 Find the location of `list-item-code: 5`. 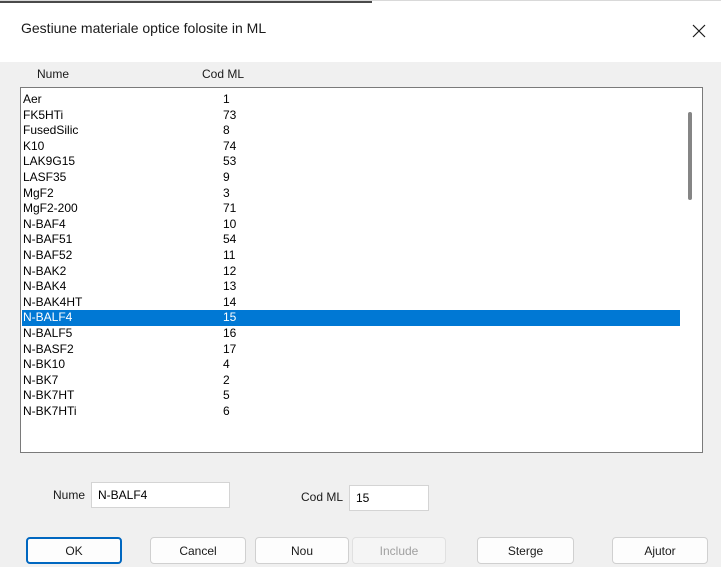

list-item-code: 5 is located at coordinates (226, 395).